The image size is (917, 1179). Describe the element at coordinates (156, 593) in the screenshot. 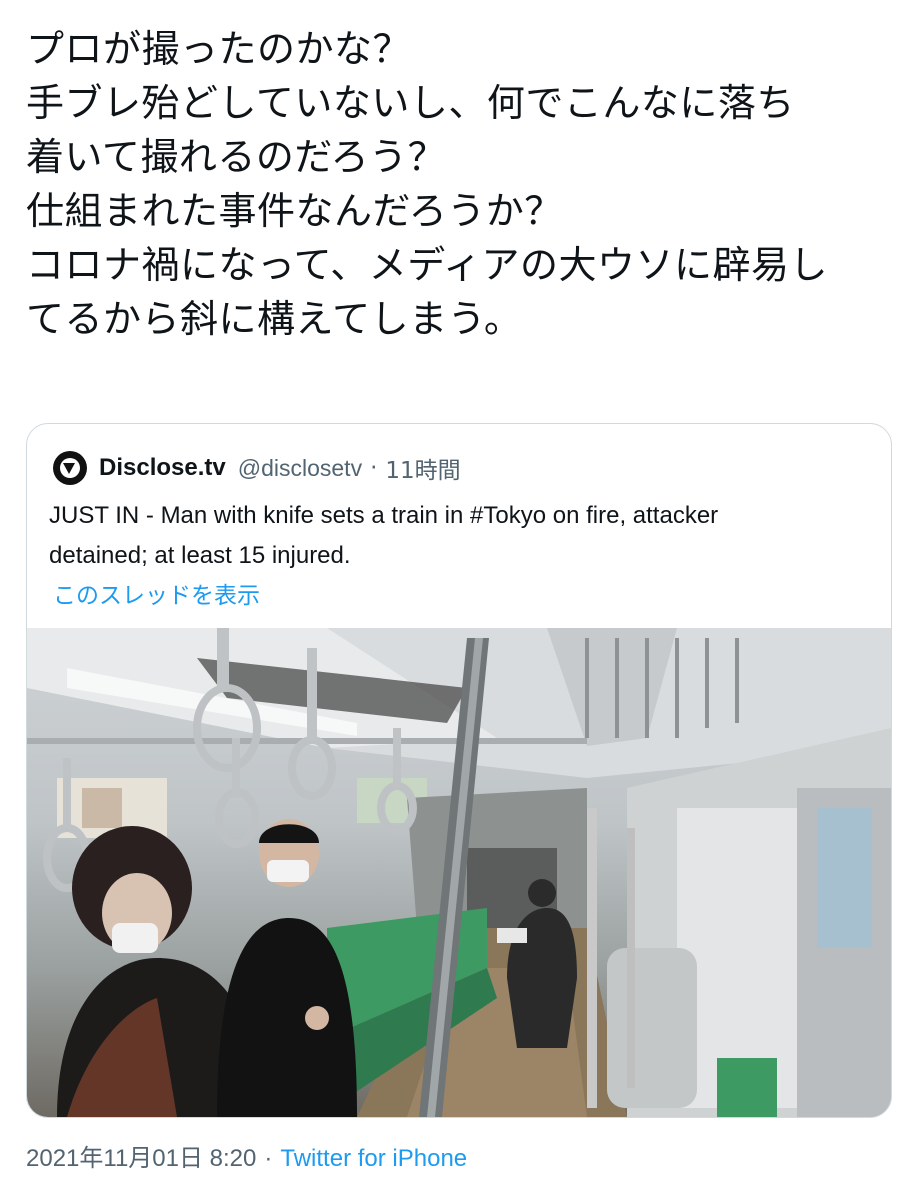

I see `show-thread-link: このスレッドを表示` at that location.